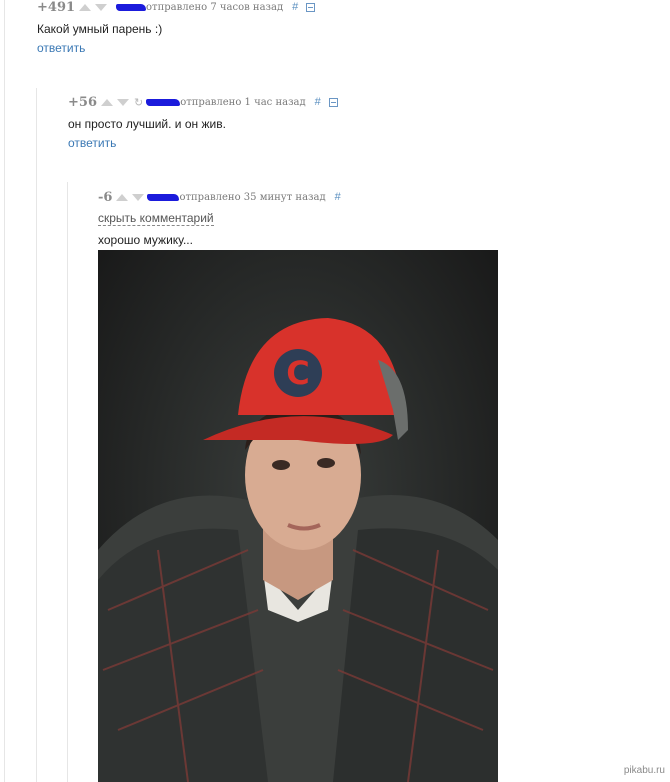 The width and height of the screenshot is (670, 782). I want to click on comment-header: -6 отправлено 35 минут назад #, so click(219, 197).